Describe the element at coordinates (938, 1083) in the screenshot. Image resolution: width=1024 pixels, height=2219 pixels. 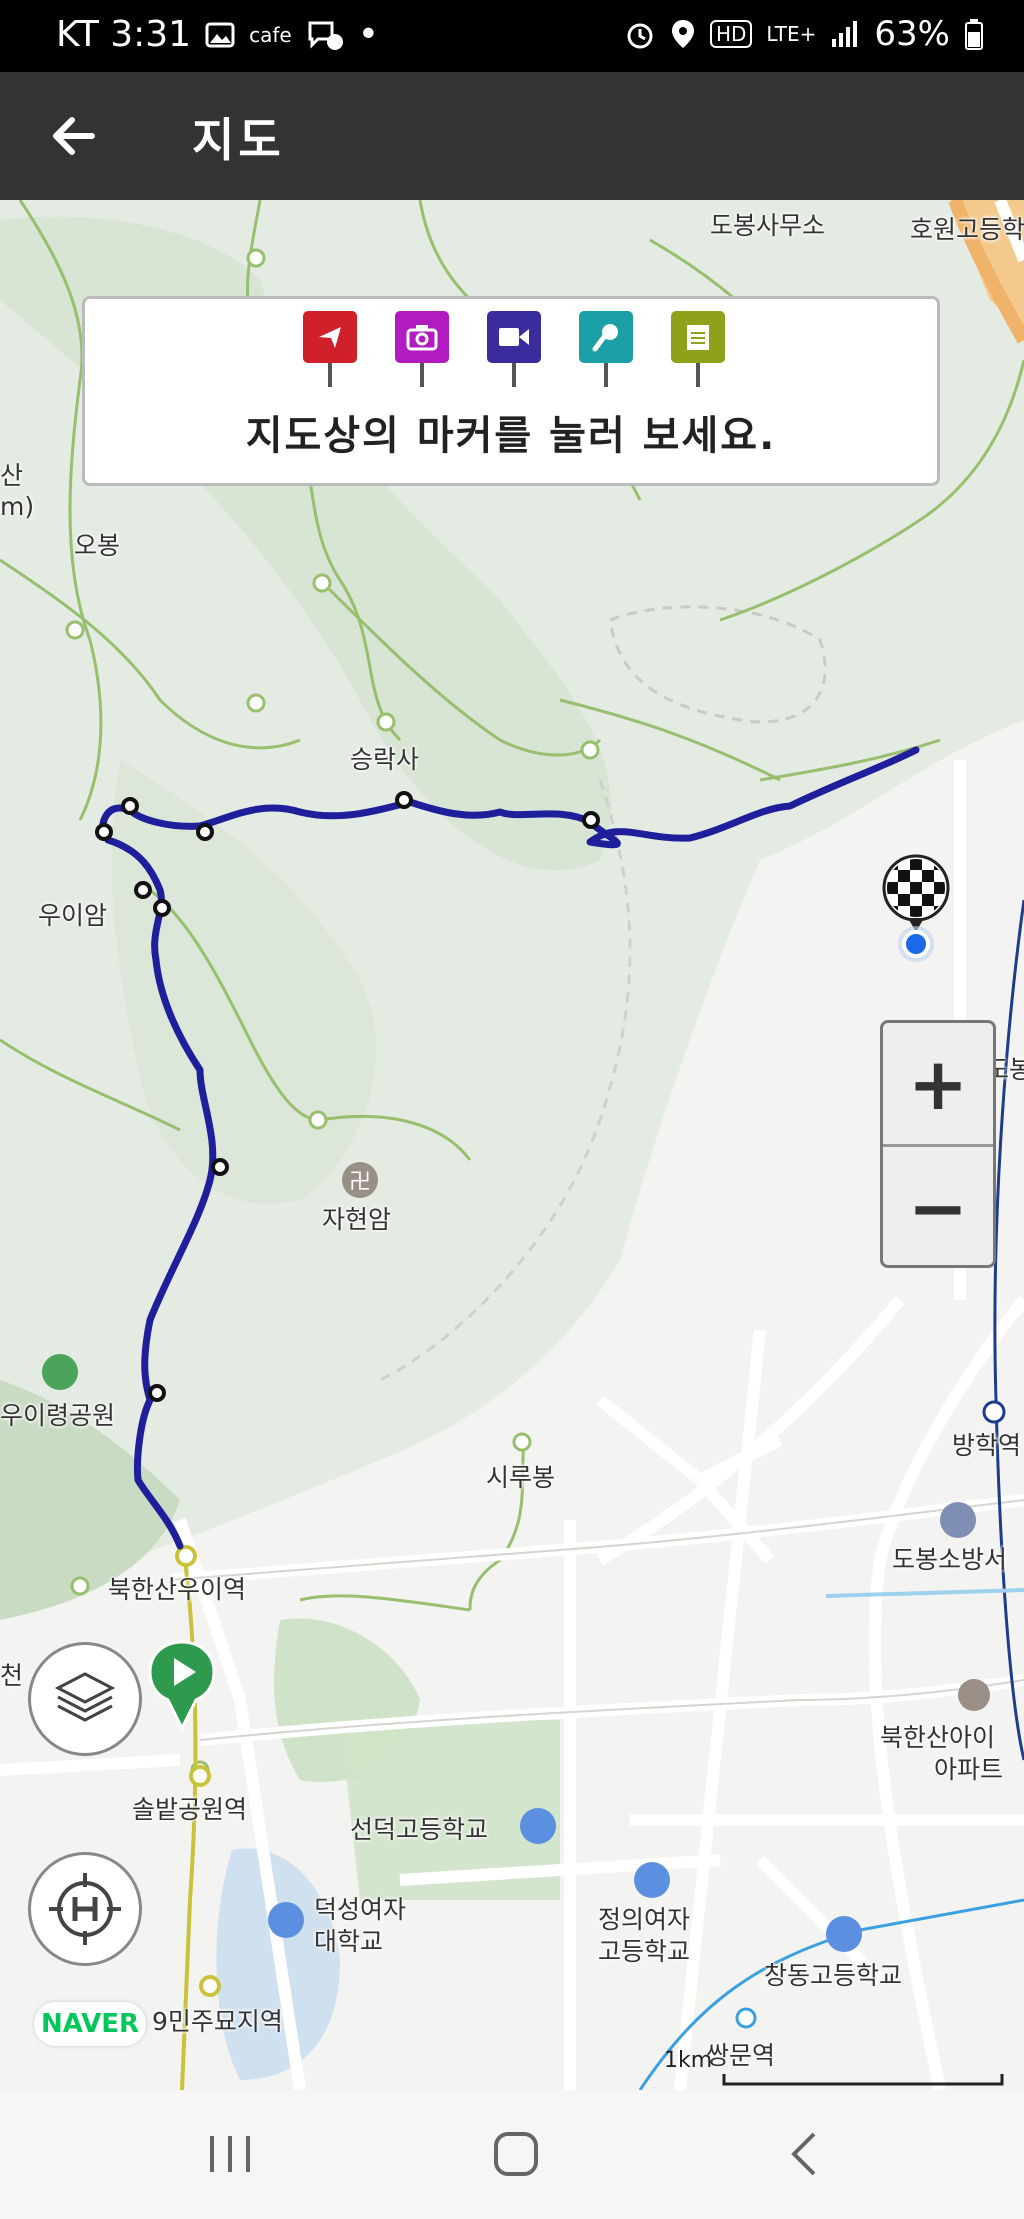
I see `zoom-in-button: +` at that location.